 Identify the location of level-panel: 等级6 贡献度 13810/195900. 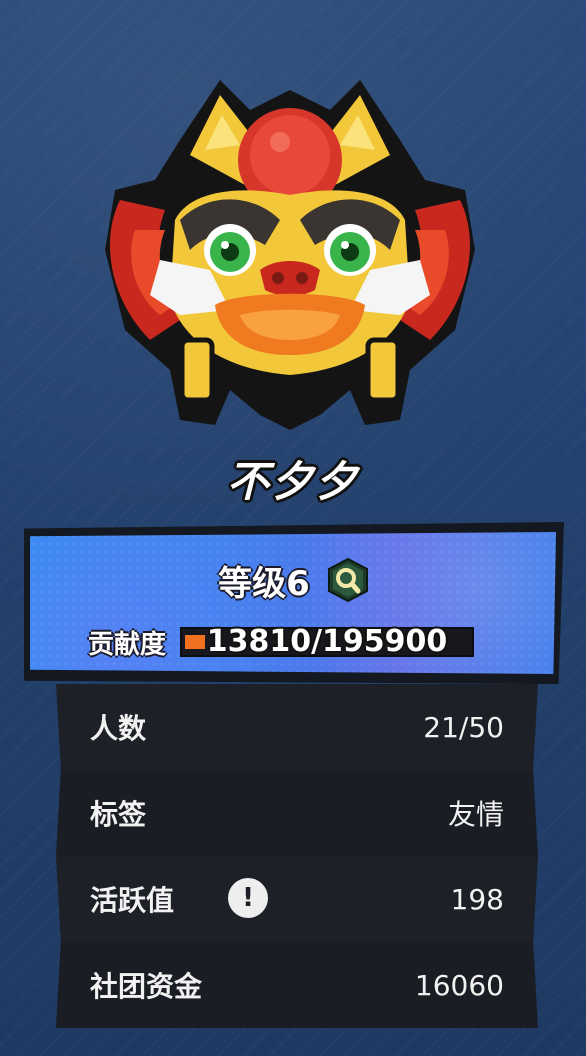
(294, 603).